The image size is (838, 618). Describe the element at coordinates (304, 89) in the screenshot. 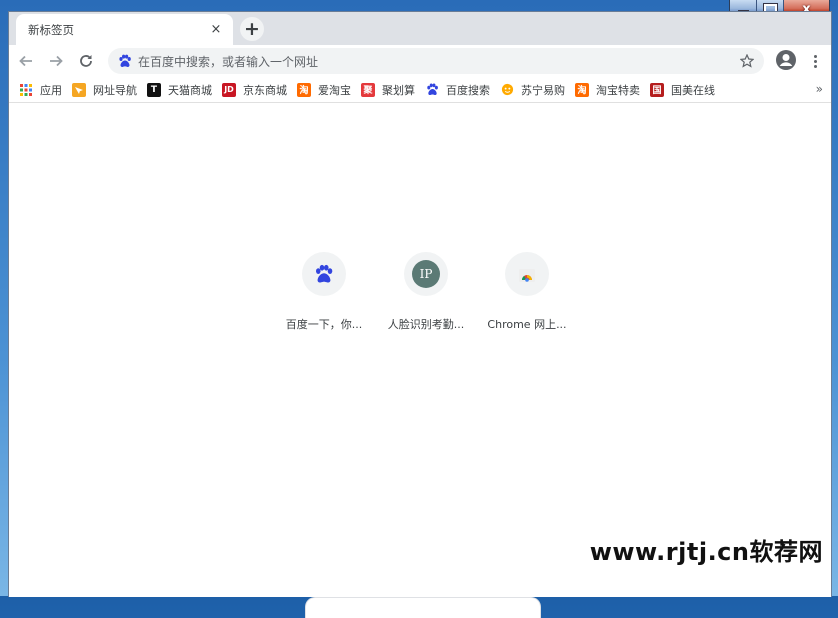

I see `taobao-icon: 淘` at that location.